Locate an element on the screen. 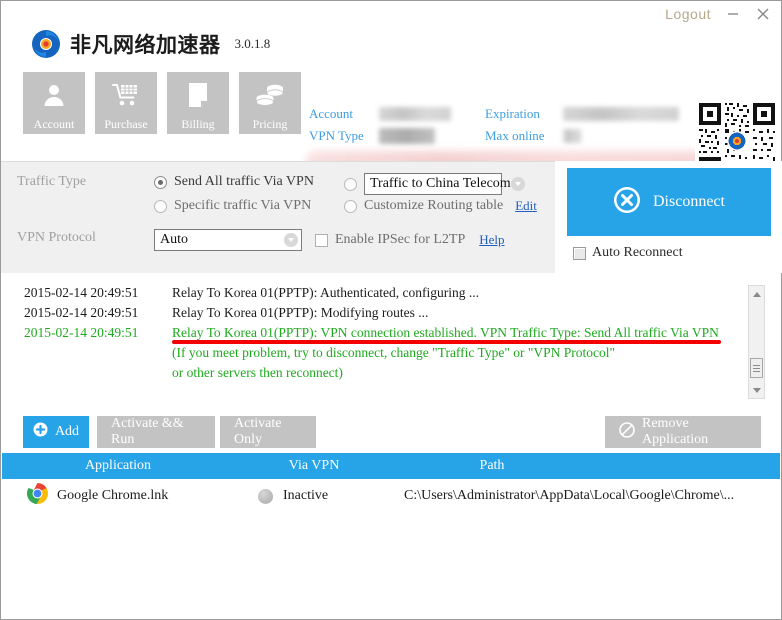 This screenshot has width=782, height=620. traffic-route-value: Traffic to China Telecom is located at coordinates (440, 183).